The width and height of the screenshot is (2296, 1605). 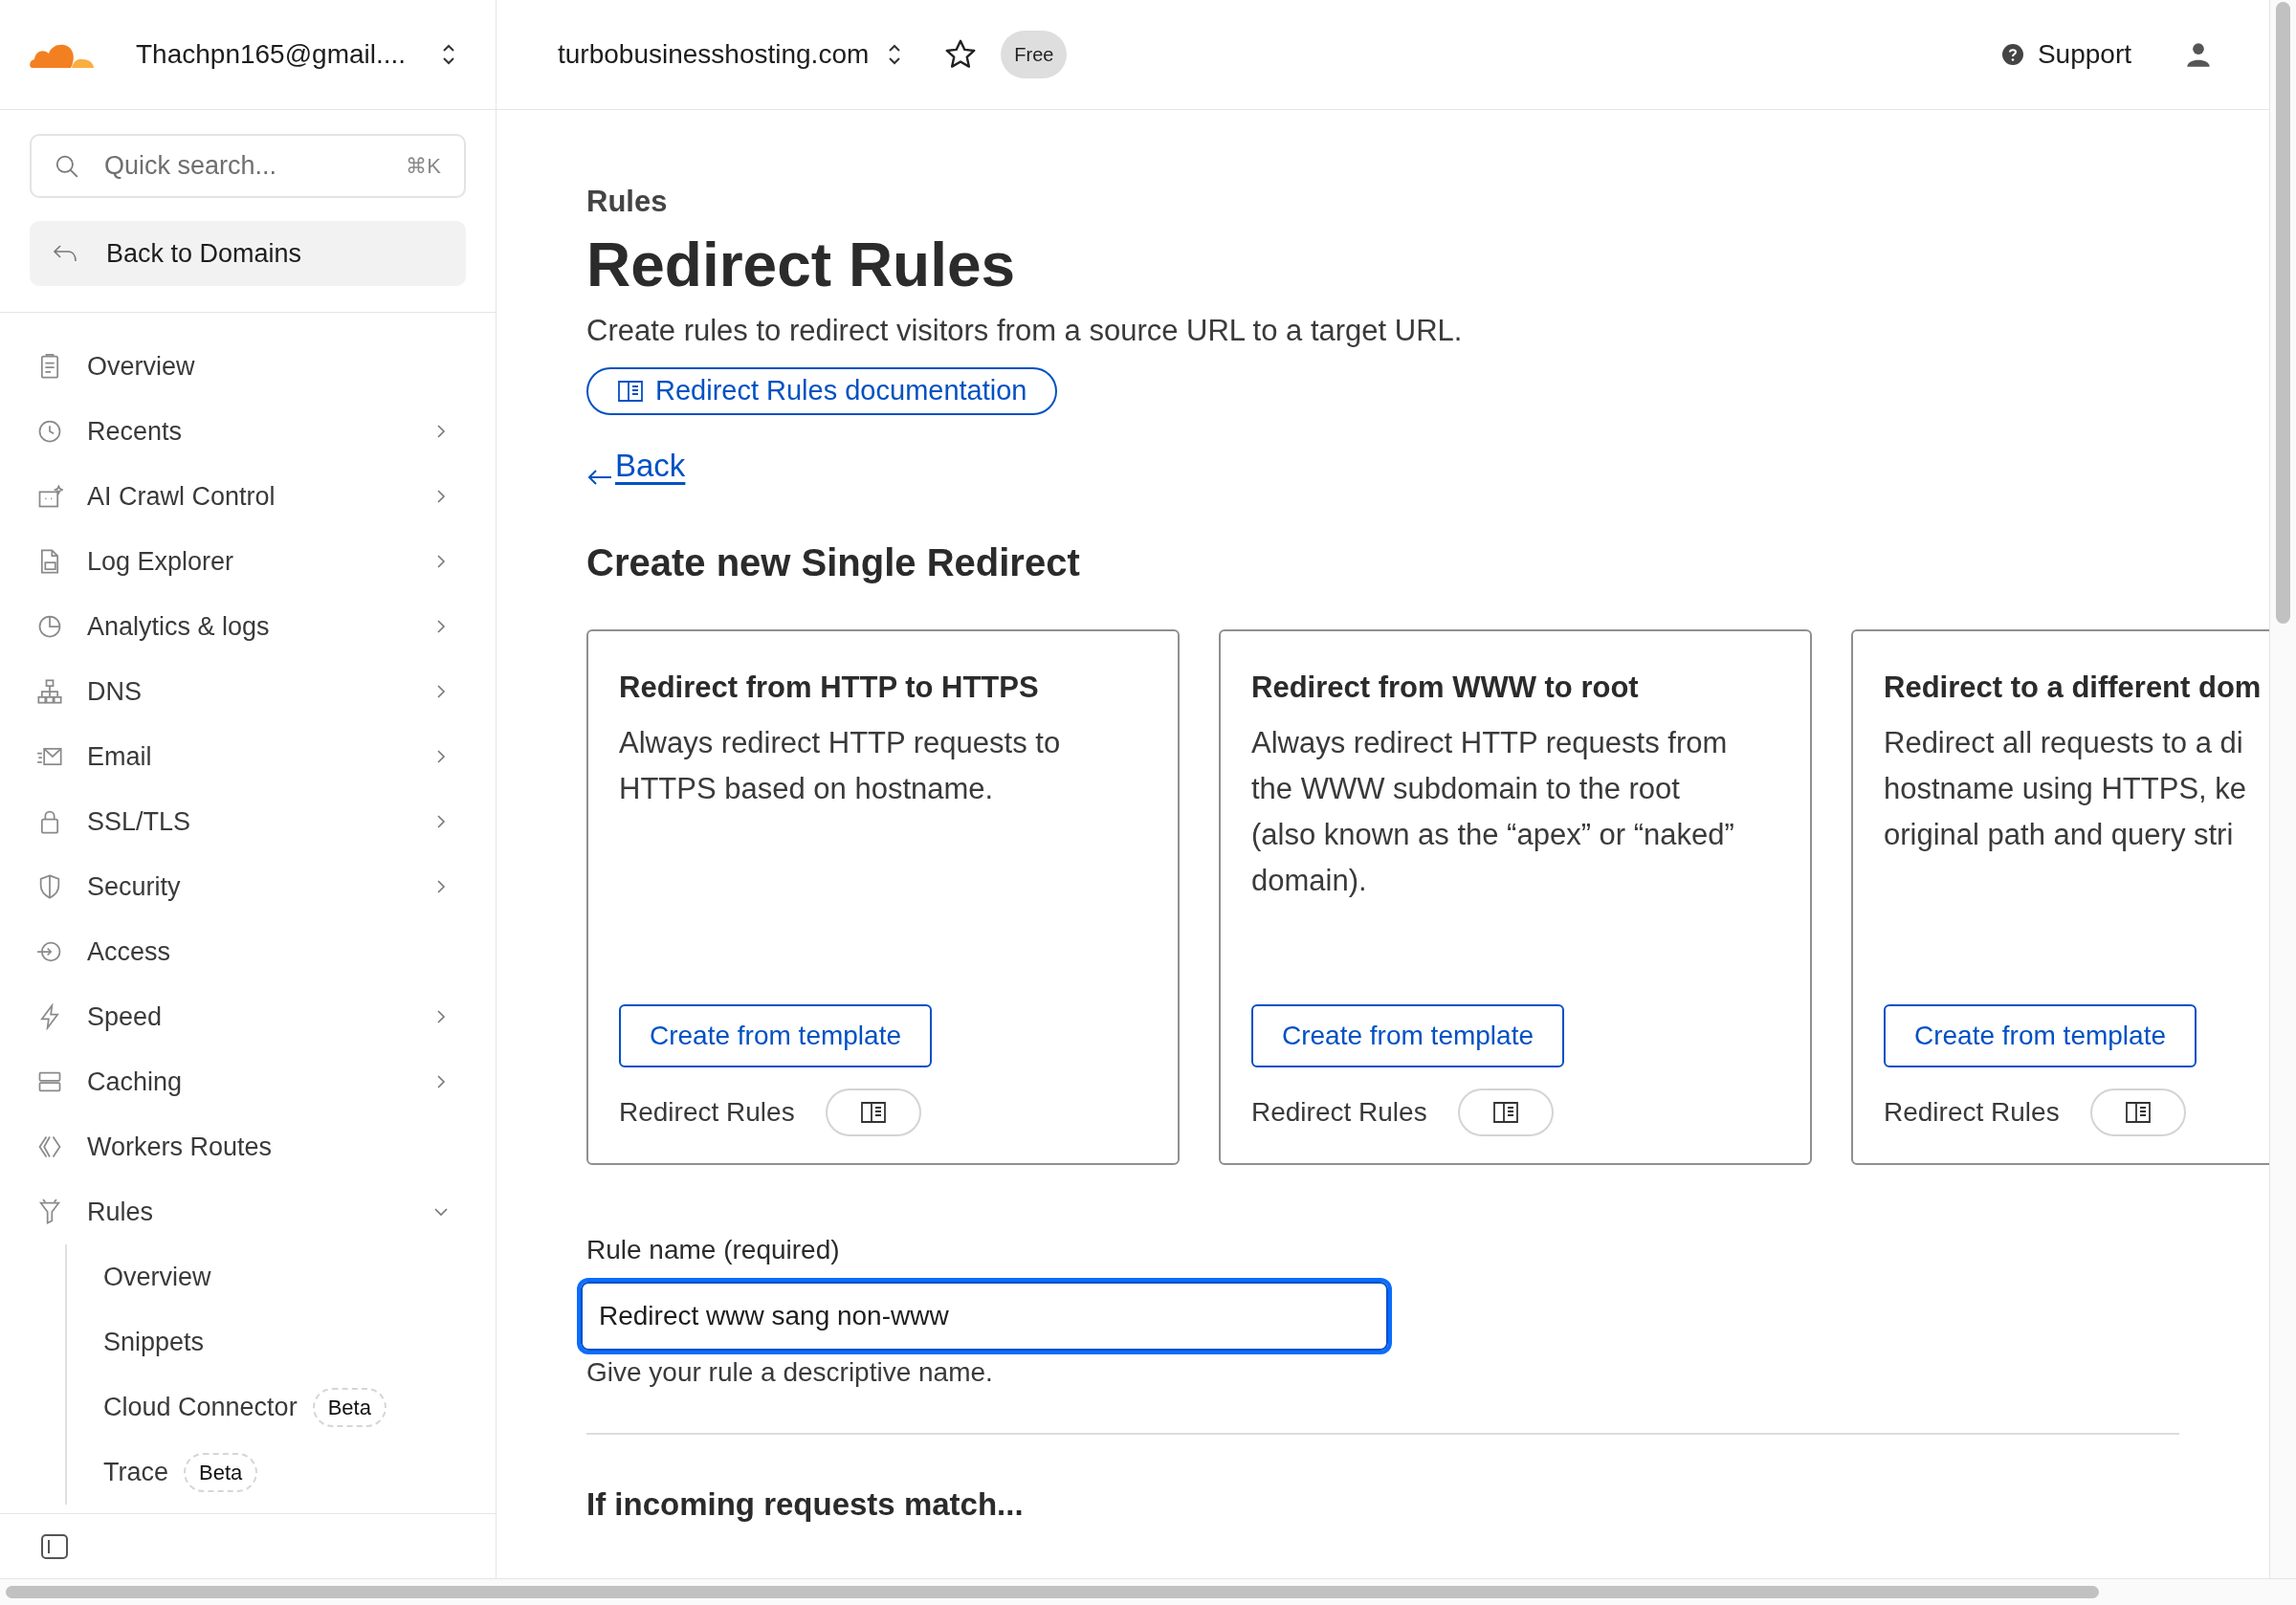 I want to click on sidebar-item: Analytics & logs, so click(x=248, y=626).